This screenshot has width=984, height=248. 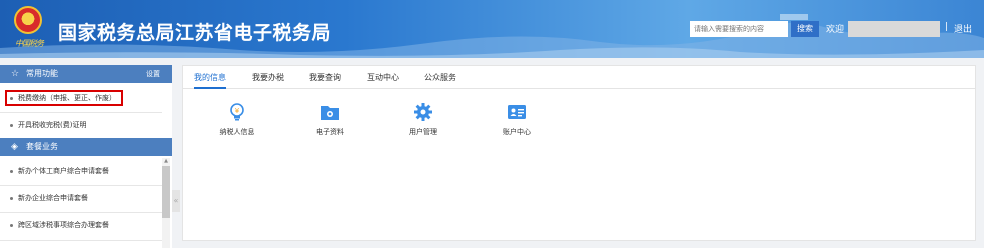 What do you see at coordinates (64, 98) in the screenshot?
I see `highlight-box` at bounding box center [64, 98].